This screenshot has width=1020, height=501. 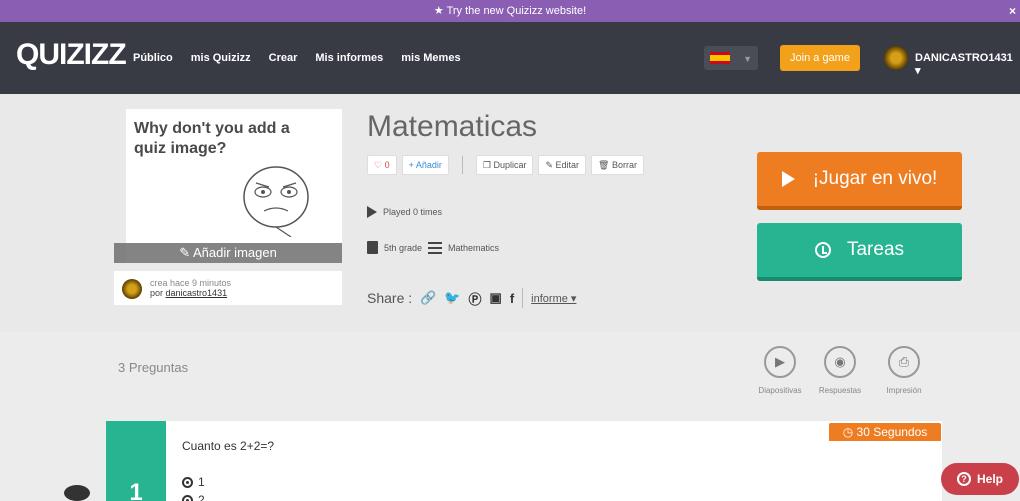 What do you see at coordinates (349, 58) in the screenshot?
I see `nav-link-mis-informes: Mis informes` at bounding box center [349, 58].